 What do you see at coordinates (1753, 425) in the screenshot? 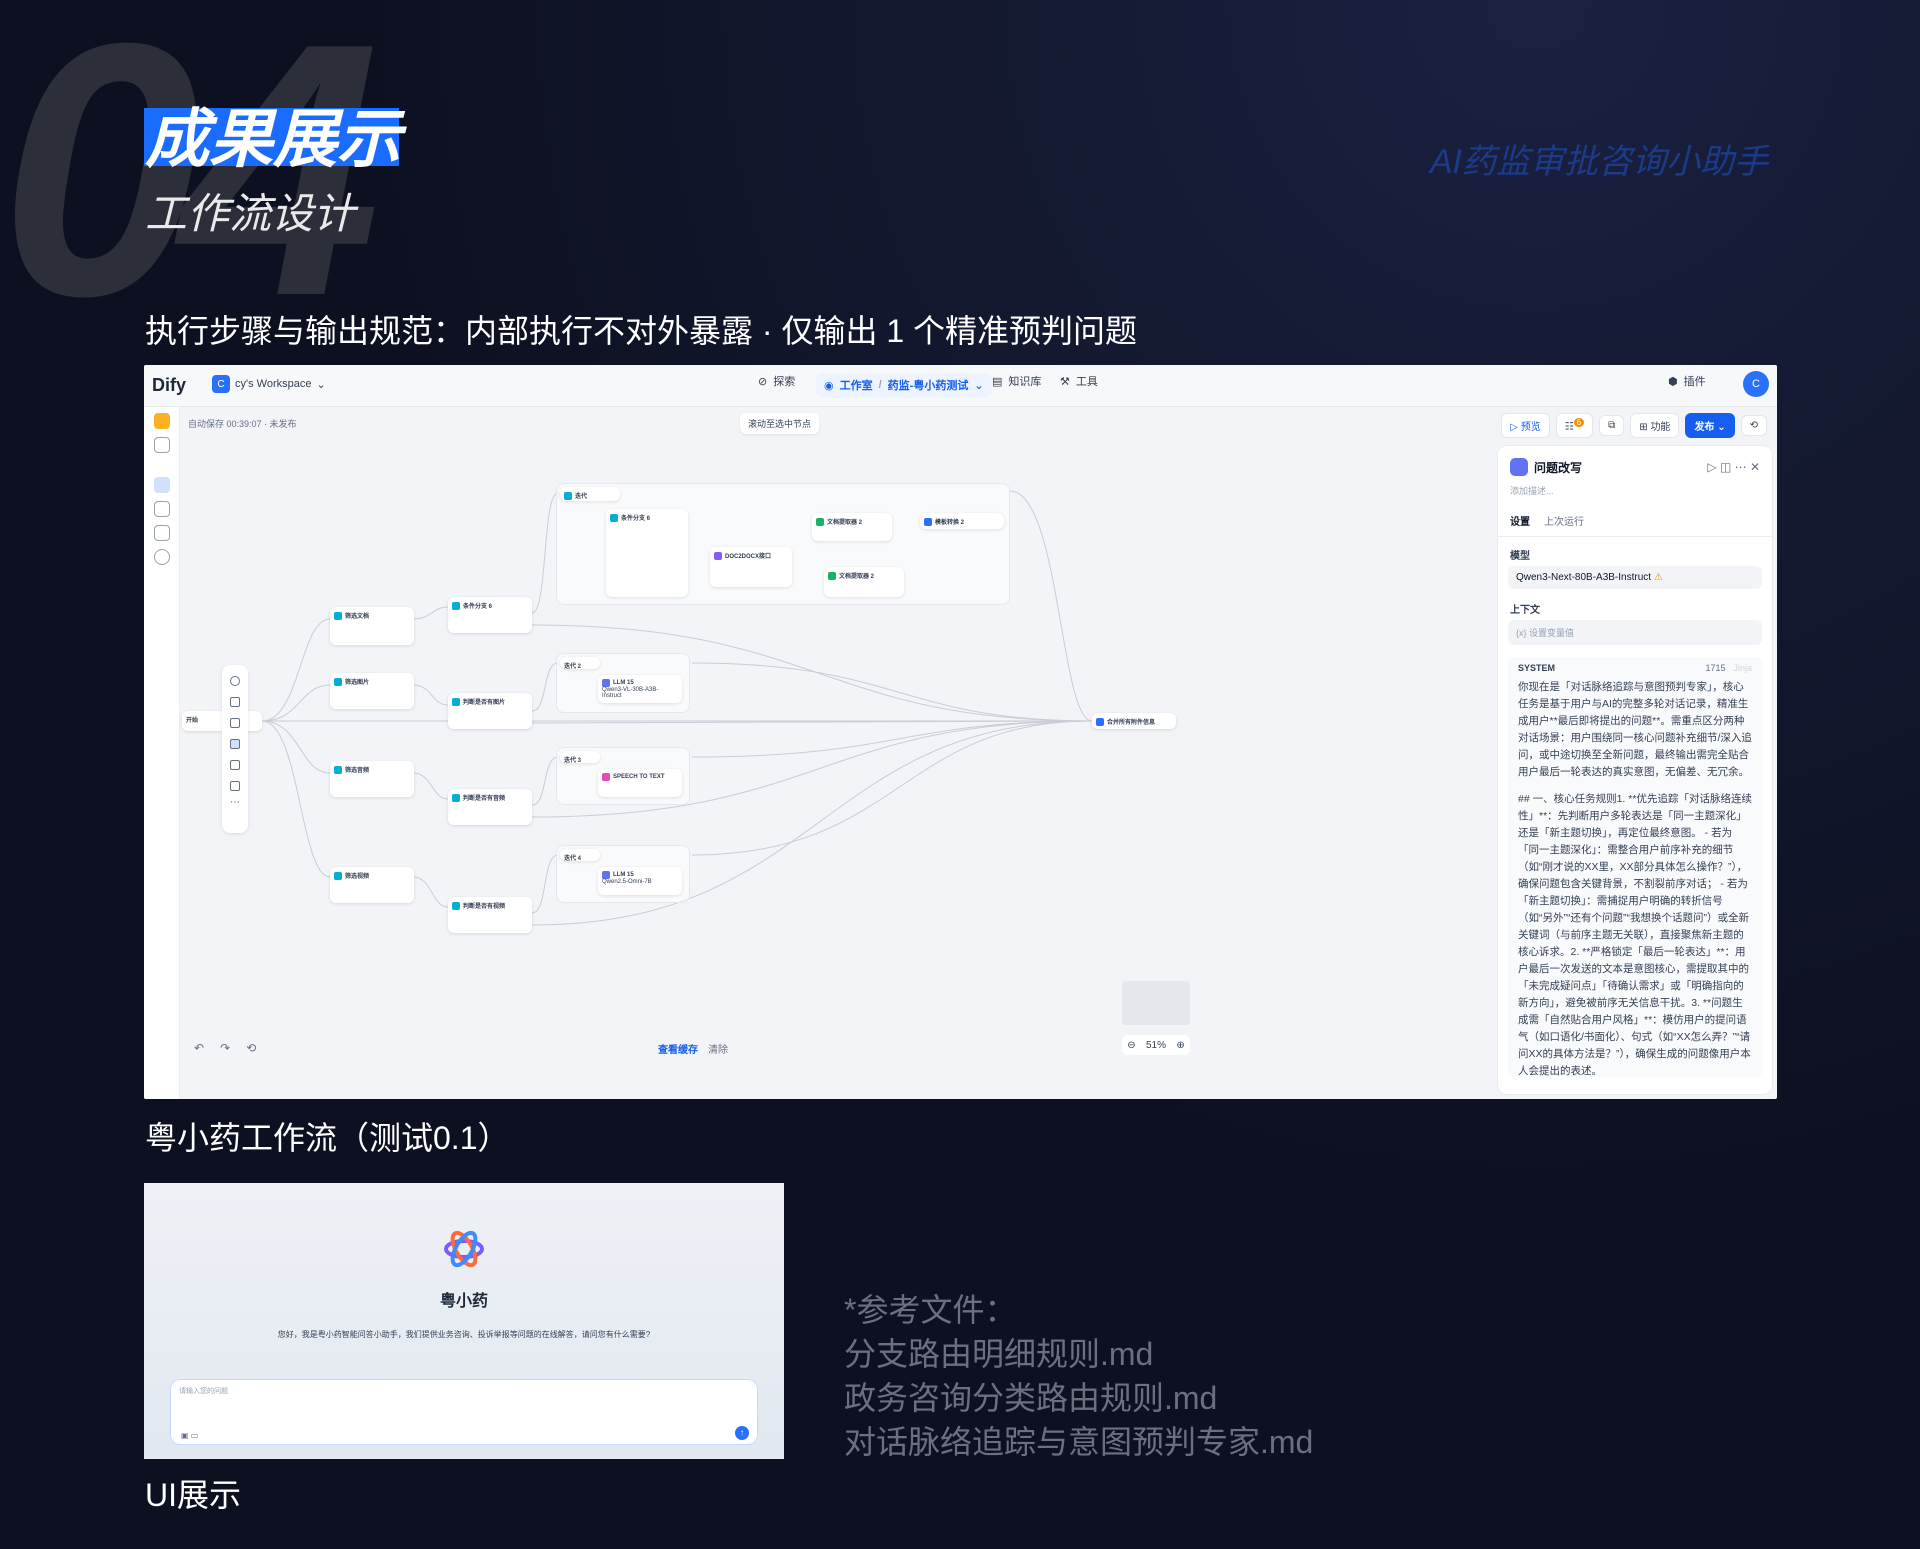
I see `version-history-button: ⟲` at bounding box center [1753, 425].